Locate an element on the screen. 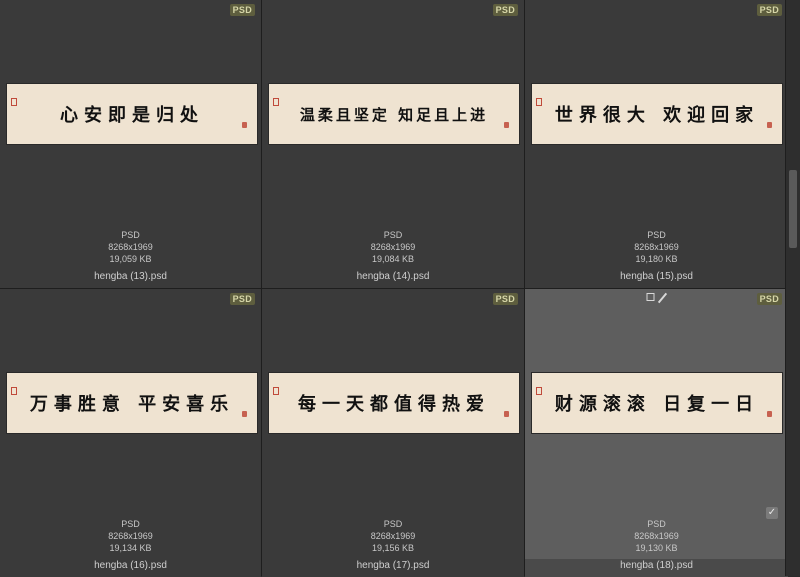  thumbnail-image: 温柔且坚定 知足且上进 is located at coordinates (394, 114).